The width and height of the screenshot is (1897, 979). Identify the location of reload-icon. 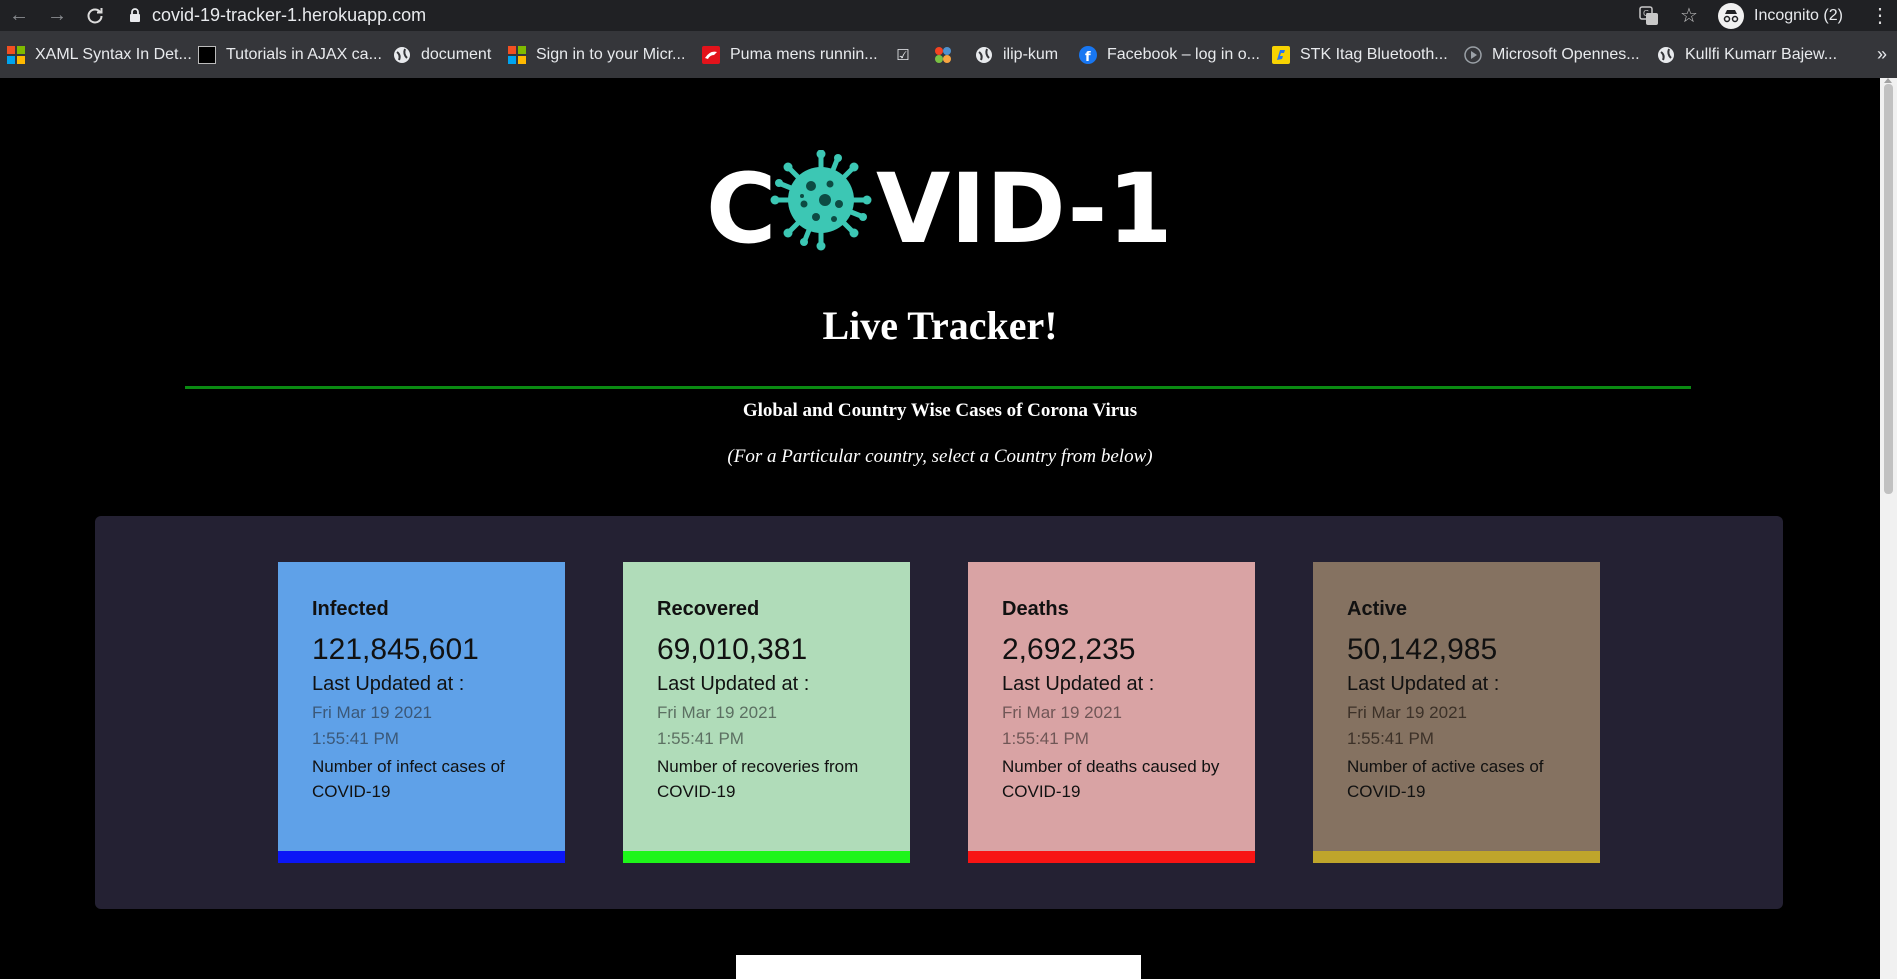
(95, 15).